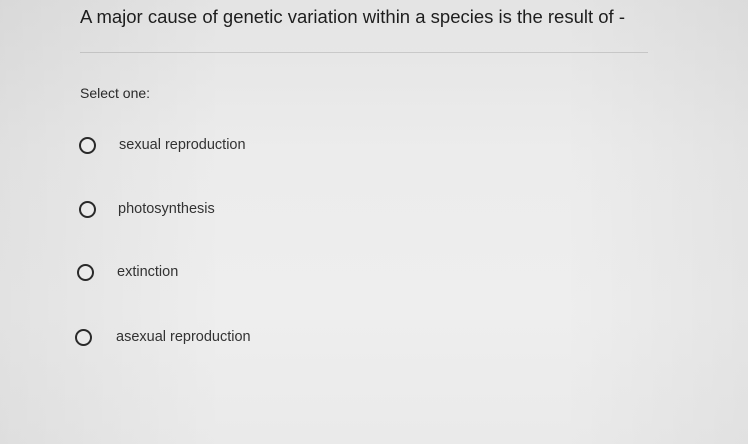  What do you see at coordinates (147, 272) in the screenshot?
I see `option-label: extinction` at bounding box center [147, 272].